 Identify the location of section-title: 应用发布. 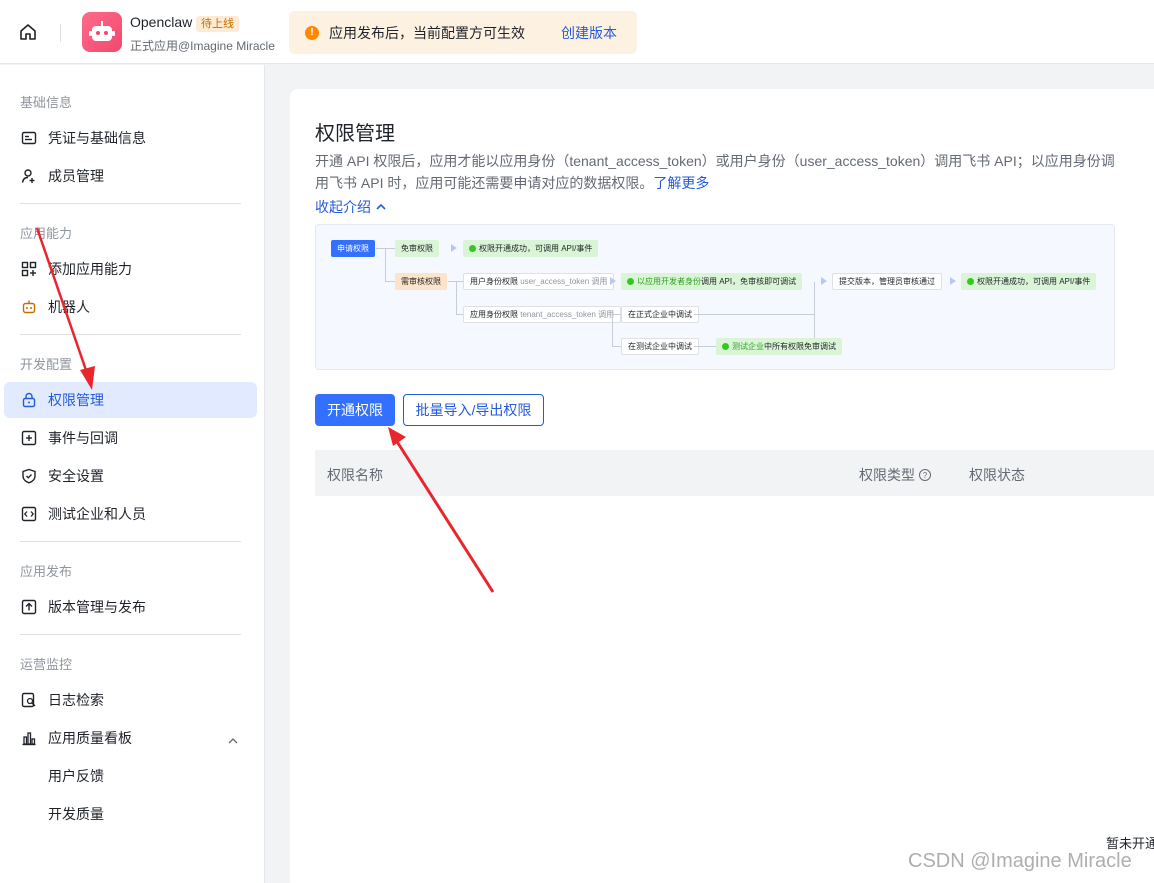
(46, 571).